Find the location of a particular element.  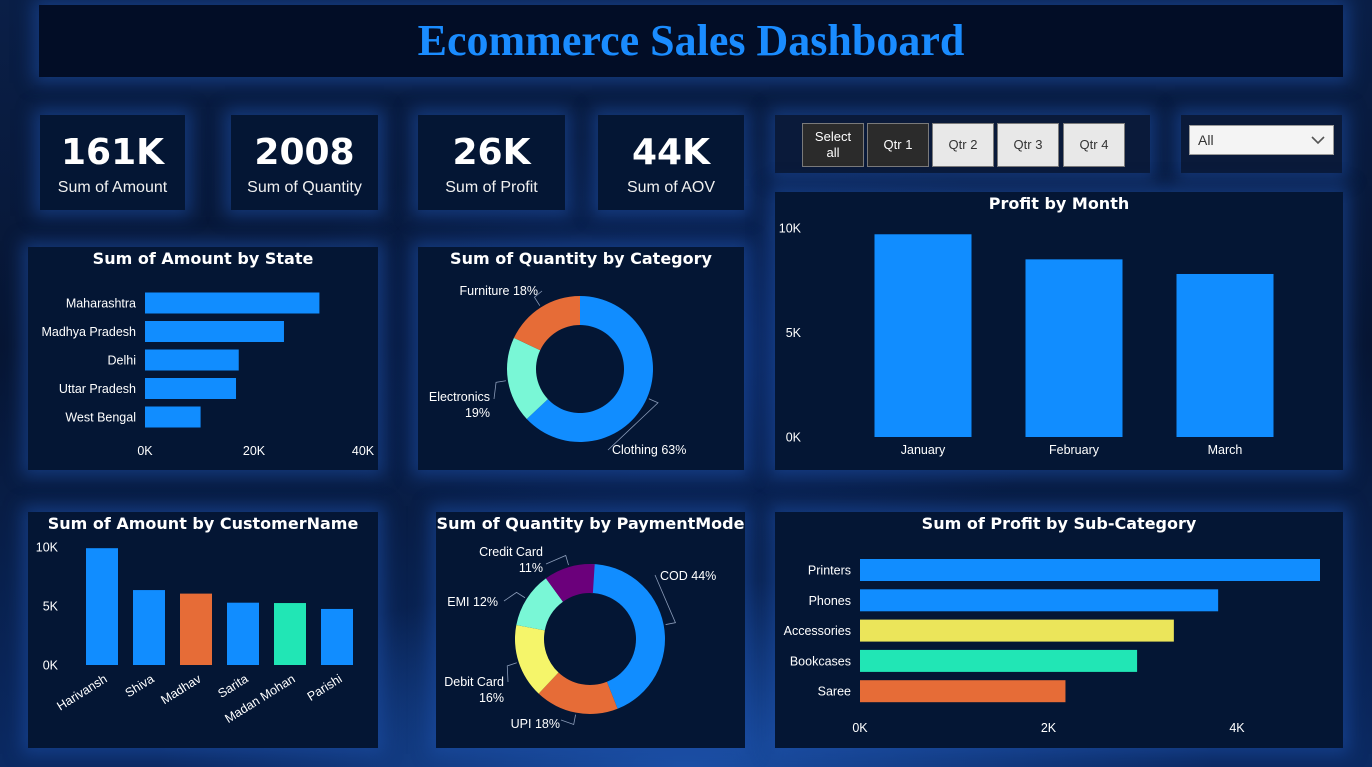

slice-label: EMI 12% is located at coordinates (472, 602).